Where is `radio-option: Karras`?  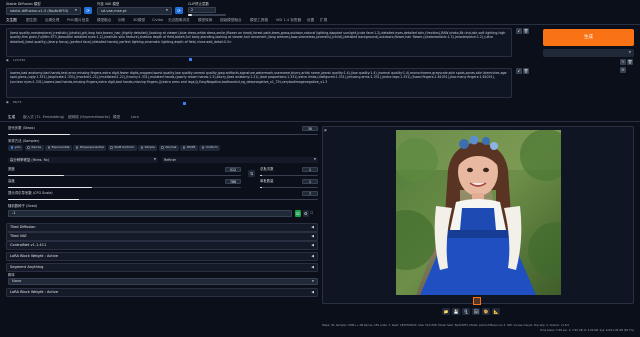 radio-option: Karras is located at coordinates (34, 148).